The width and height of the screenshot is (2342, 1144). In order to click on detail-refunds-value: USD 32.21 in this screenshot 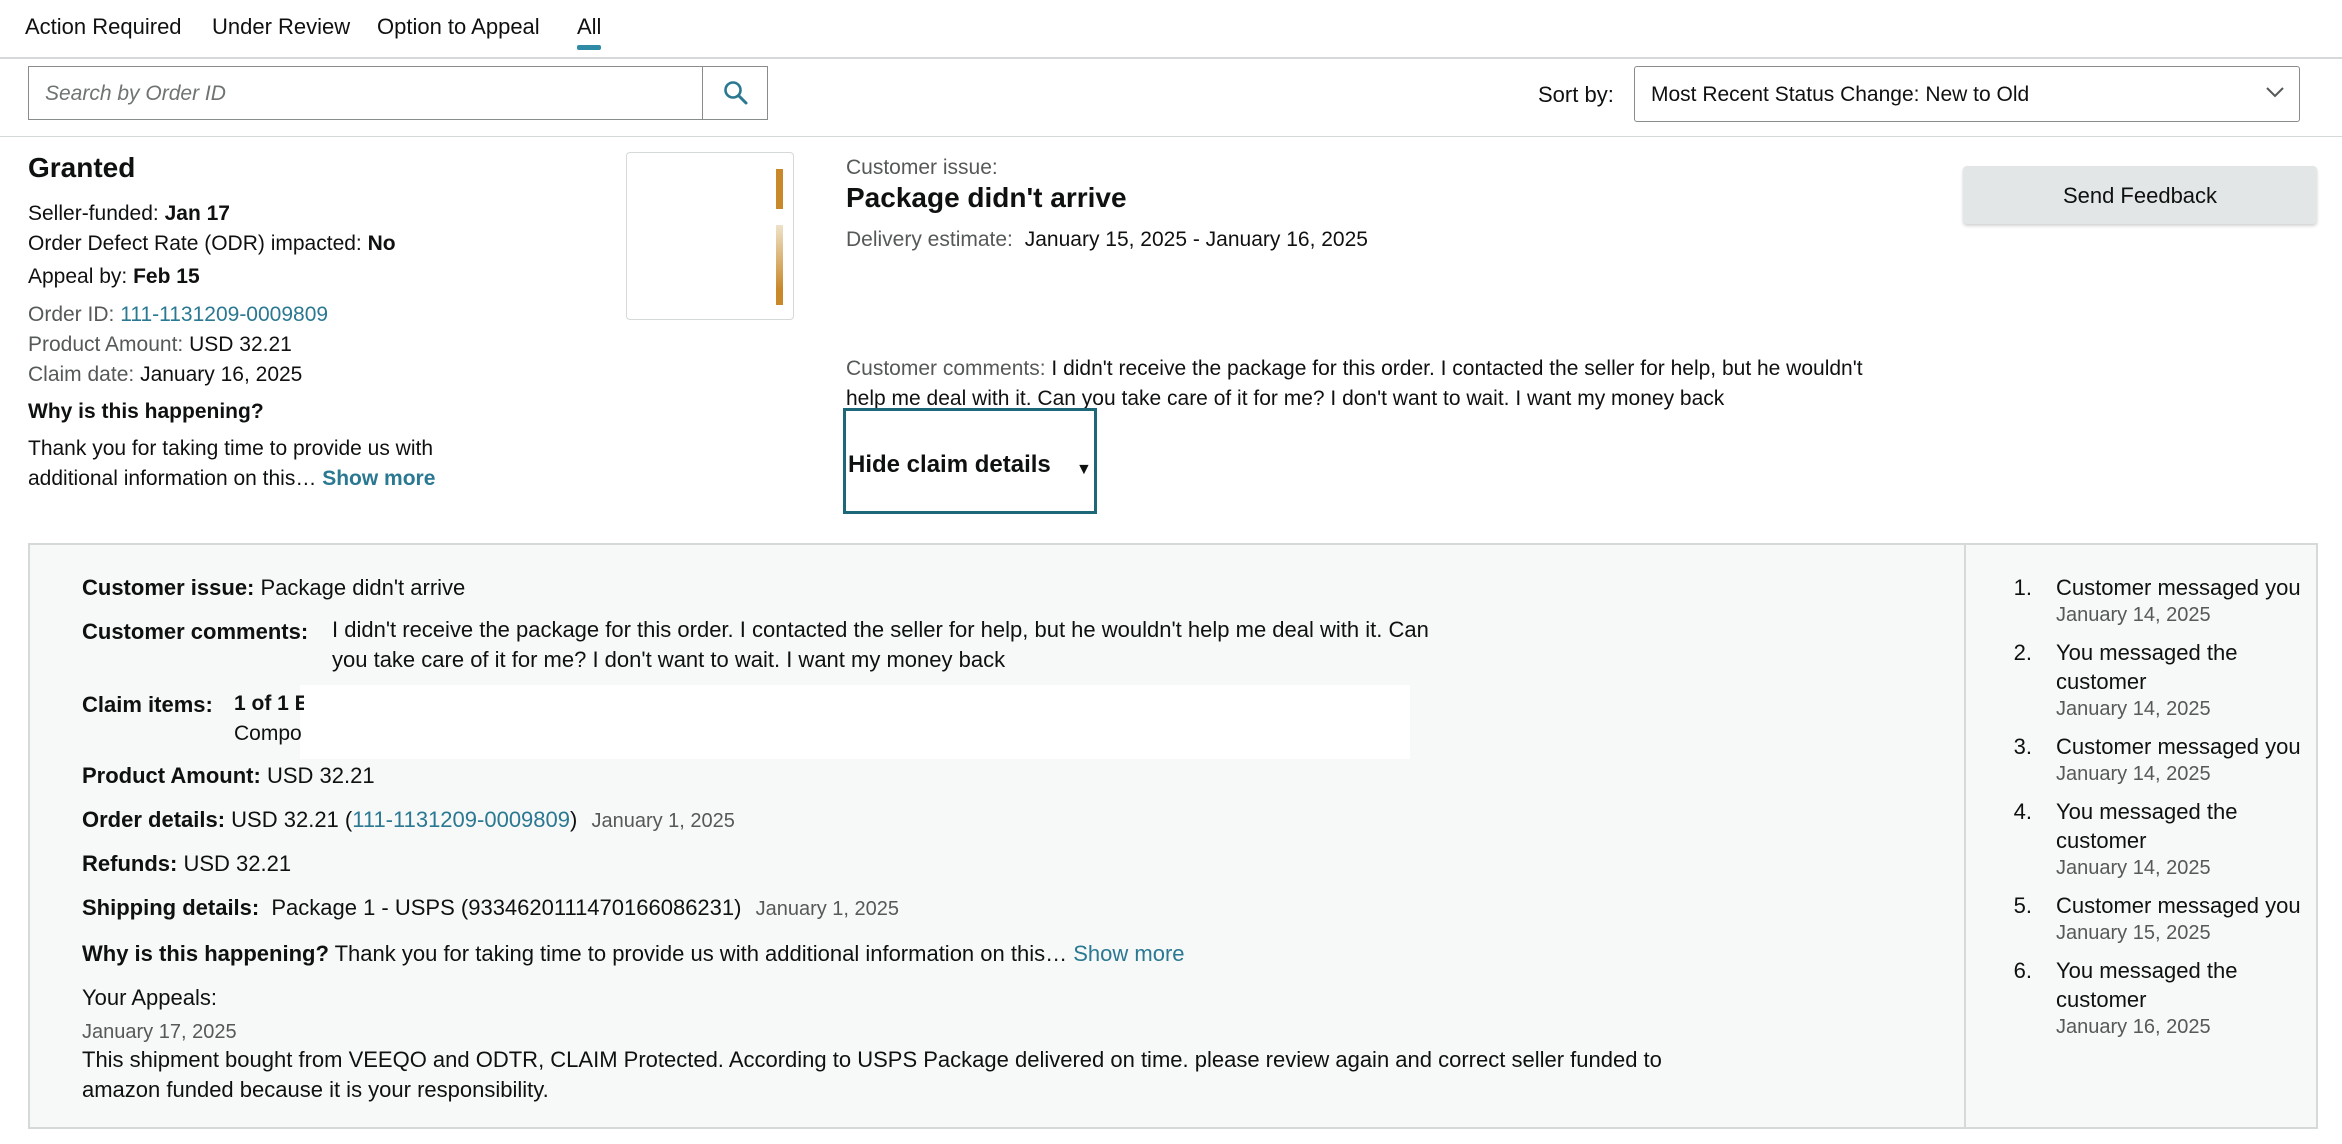, I will do `click(237, 863)`.